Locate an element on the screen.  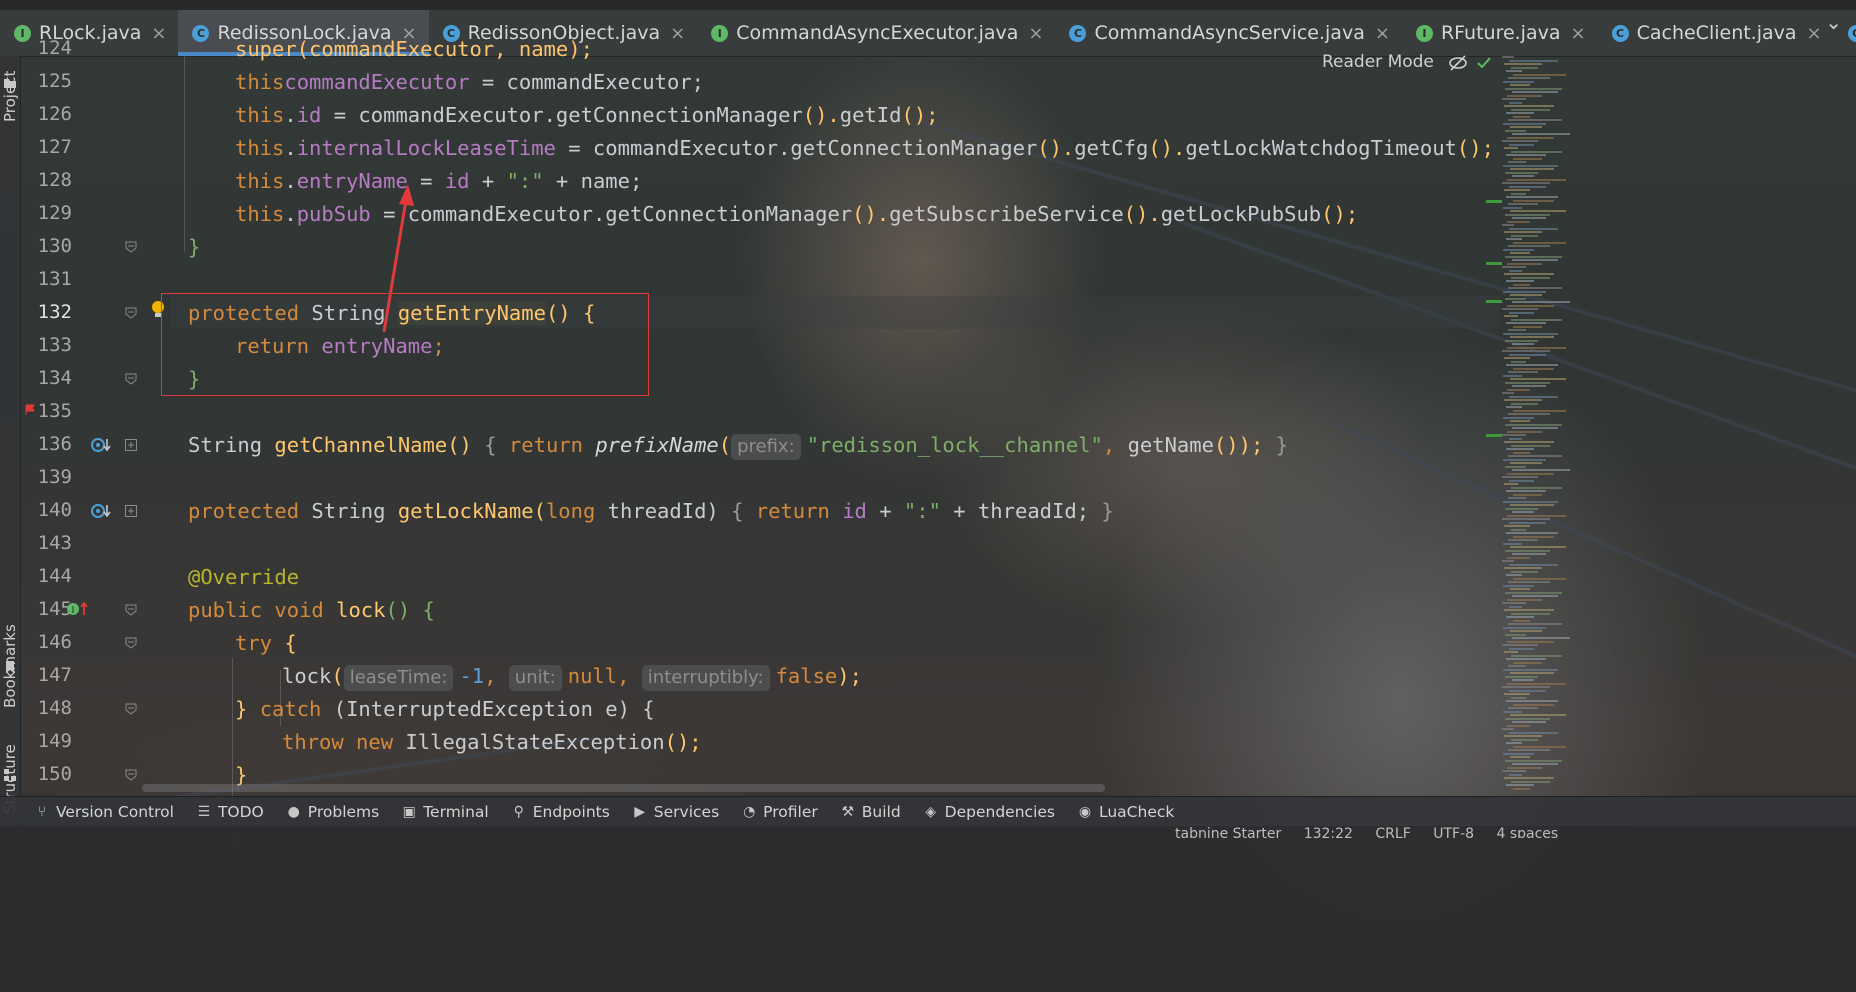
chevron-down-icon: ⌄ is located at coordinates (1833, 22).